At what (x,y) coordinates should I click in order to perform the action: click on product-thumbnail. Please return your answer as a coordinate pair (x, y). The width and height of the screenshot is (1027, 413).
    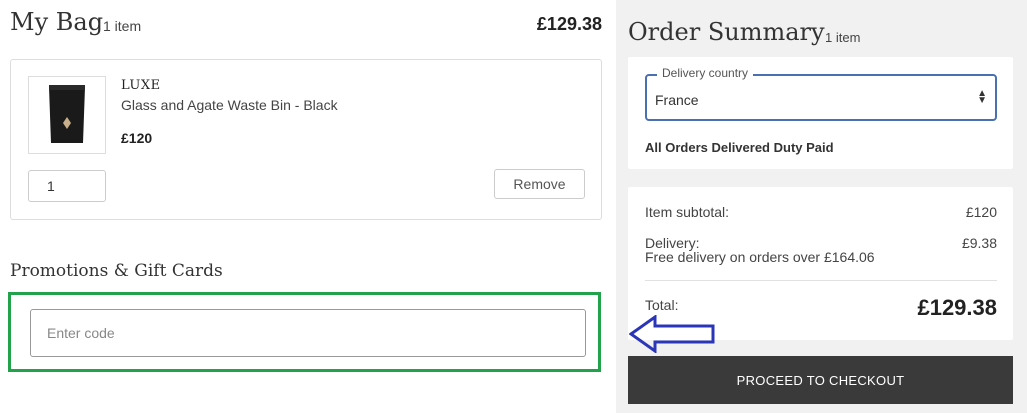
    Looking at the image, I should click on (67, 115).